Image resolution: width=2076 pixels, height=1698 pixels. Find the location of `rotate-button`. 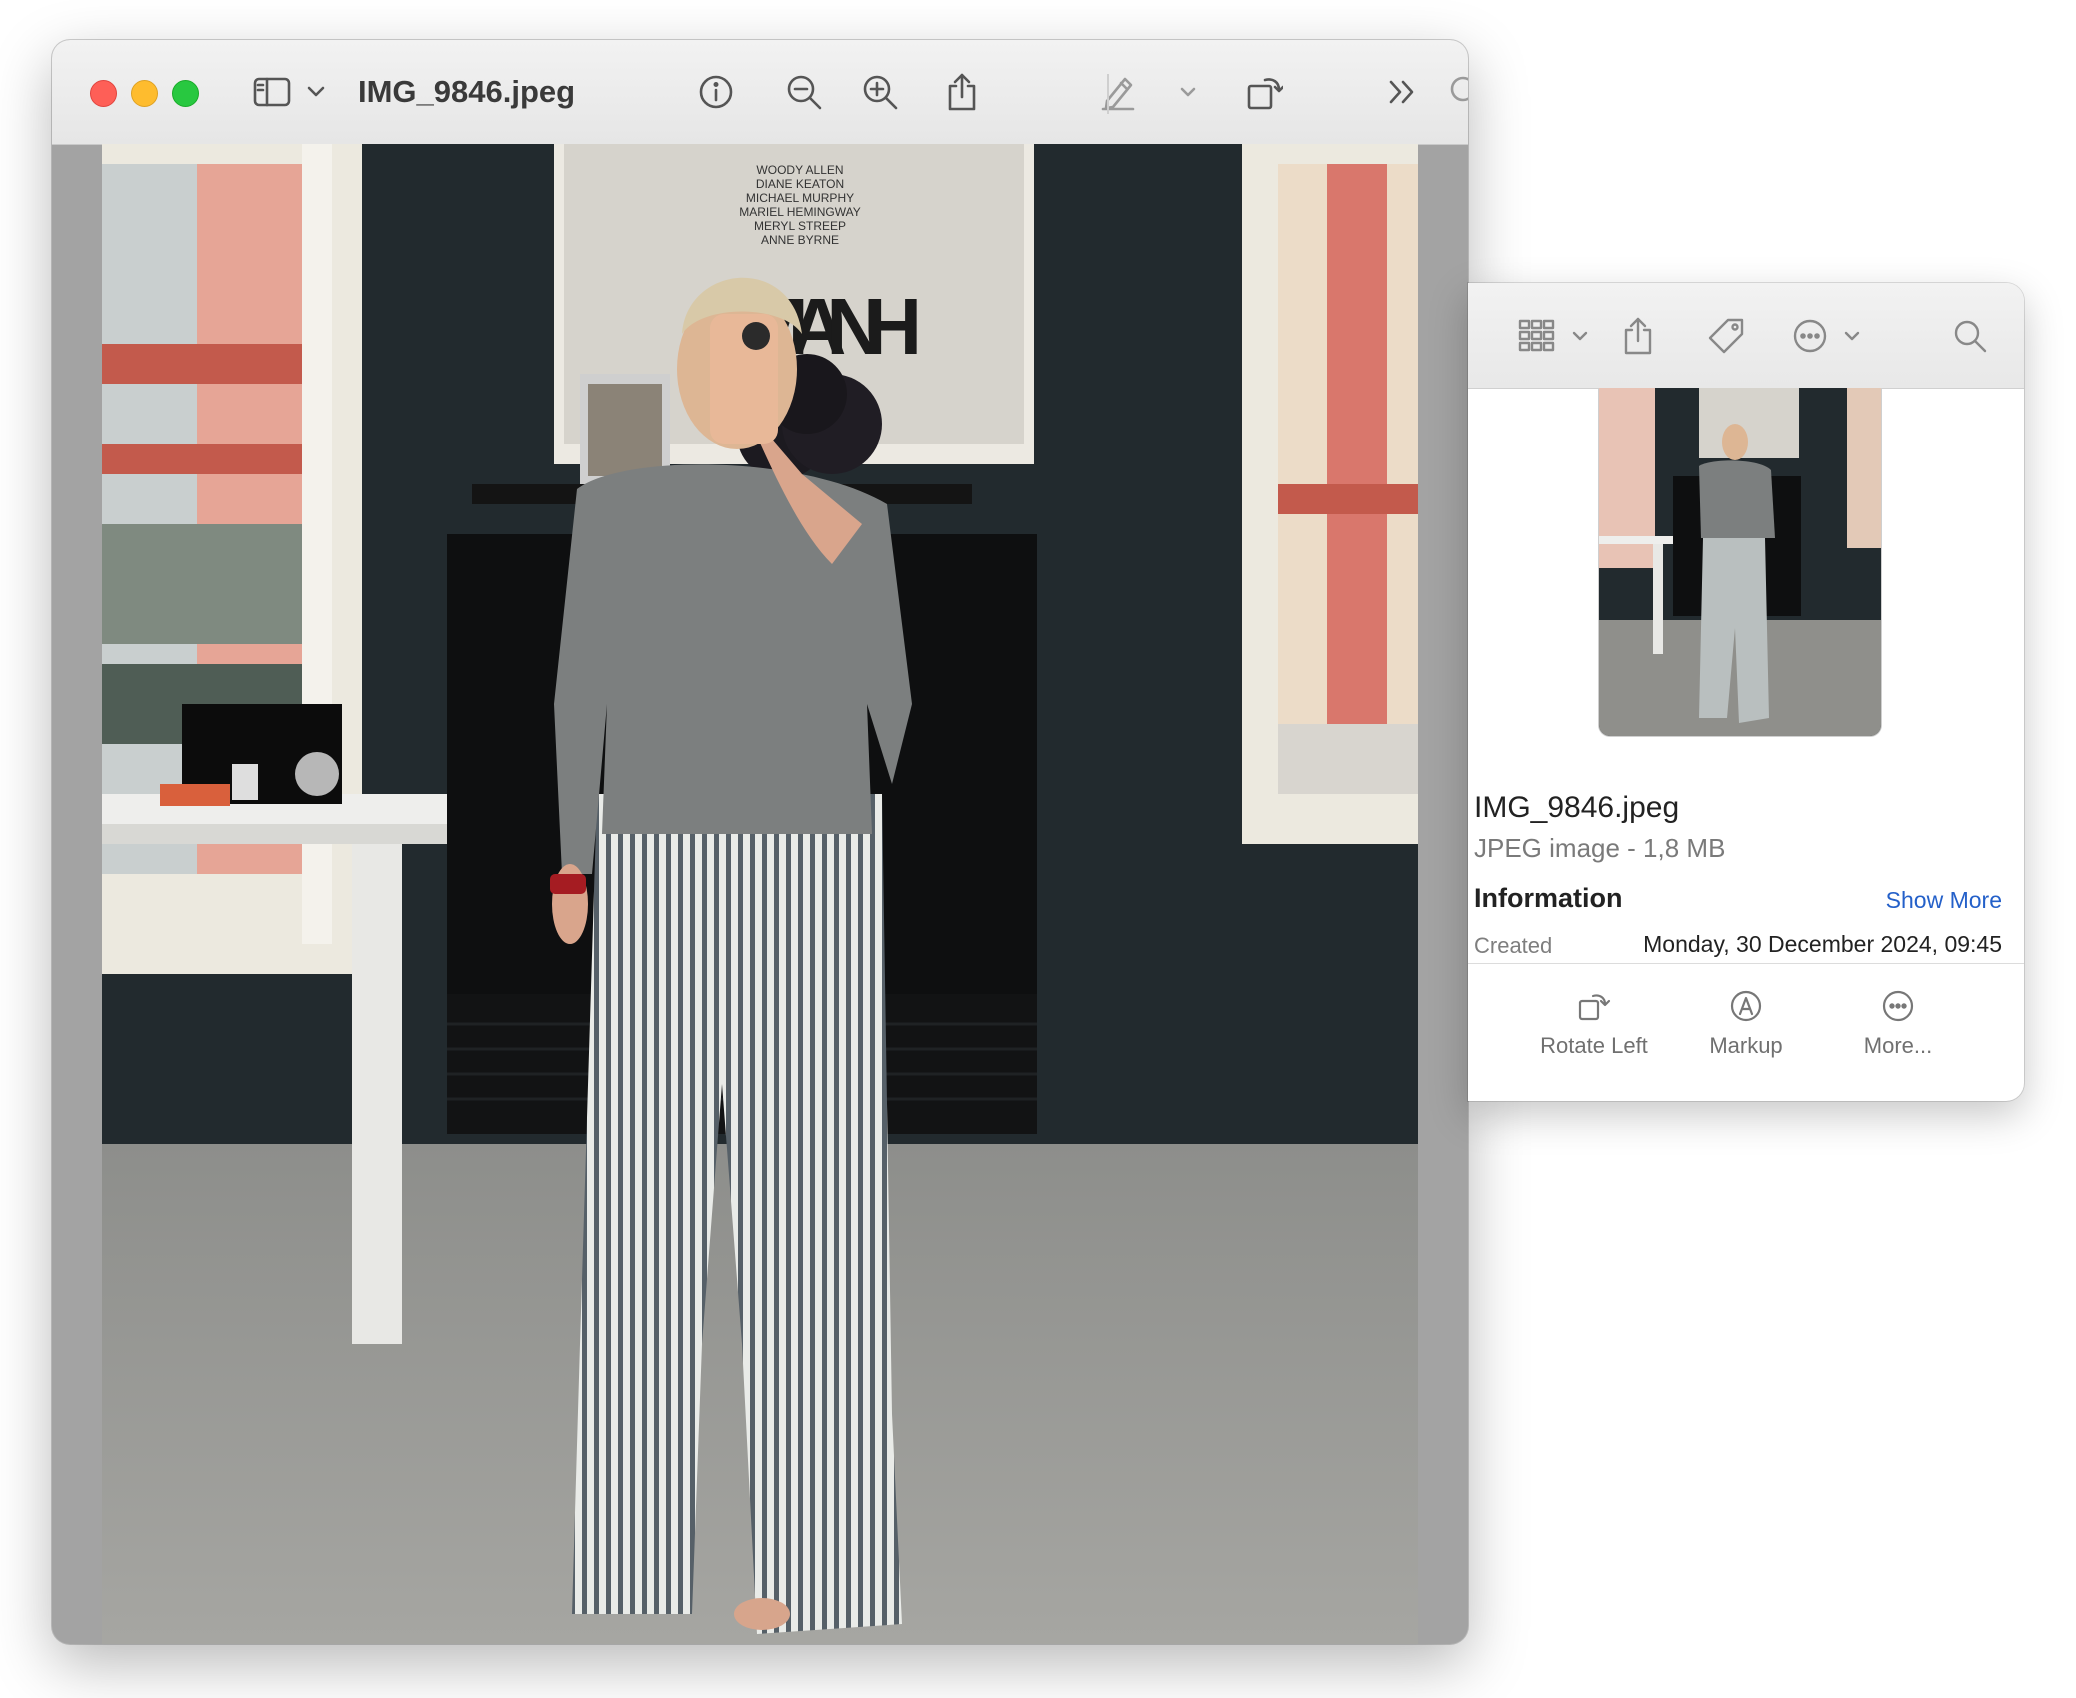

rotate-button is located at coordinates (1264, 92).